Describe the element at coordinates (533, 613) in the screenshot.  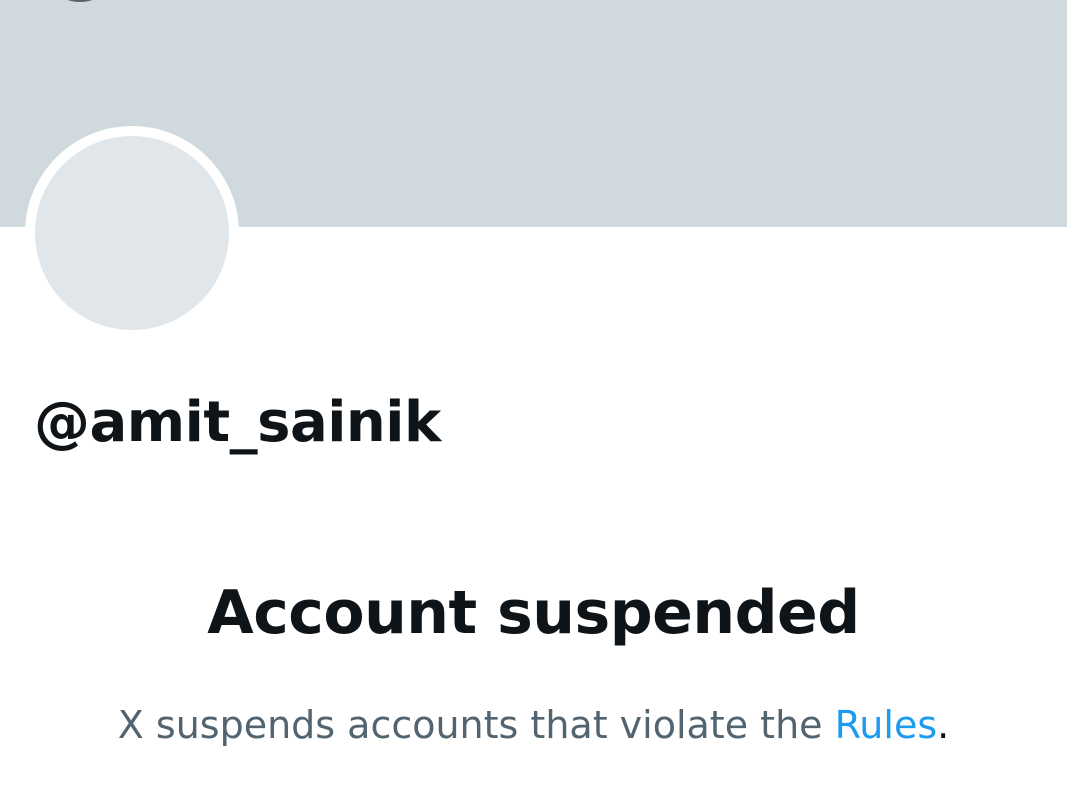
I see `suspension-title: Account suspended` at that location.